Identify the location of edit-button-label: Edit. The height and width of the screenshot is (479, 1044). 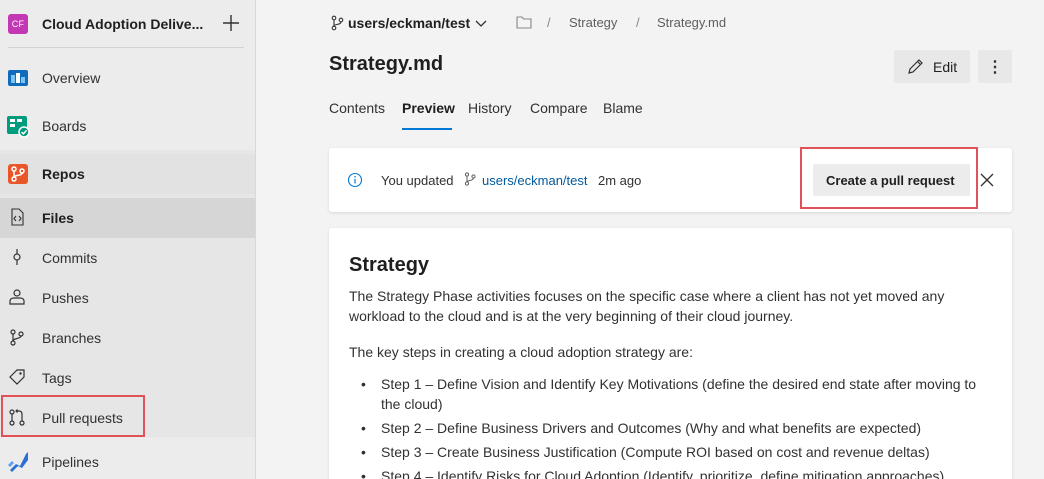
(945, 67).